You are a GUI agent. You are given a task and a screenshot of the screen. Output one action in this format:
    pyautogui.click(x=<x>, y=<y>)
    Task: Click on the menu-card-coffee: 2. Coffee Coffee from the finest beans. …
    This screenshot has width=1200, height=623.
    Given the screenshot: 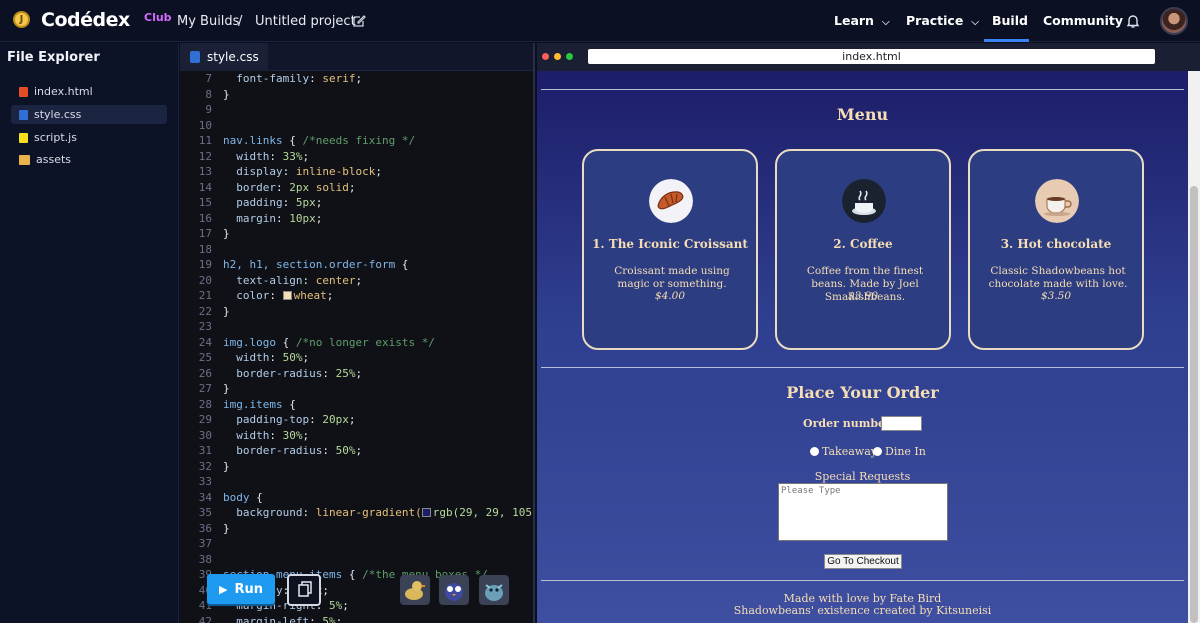 What is the action you would take?
    pyautogui.click(x=863, y=249)
    